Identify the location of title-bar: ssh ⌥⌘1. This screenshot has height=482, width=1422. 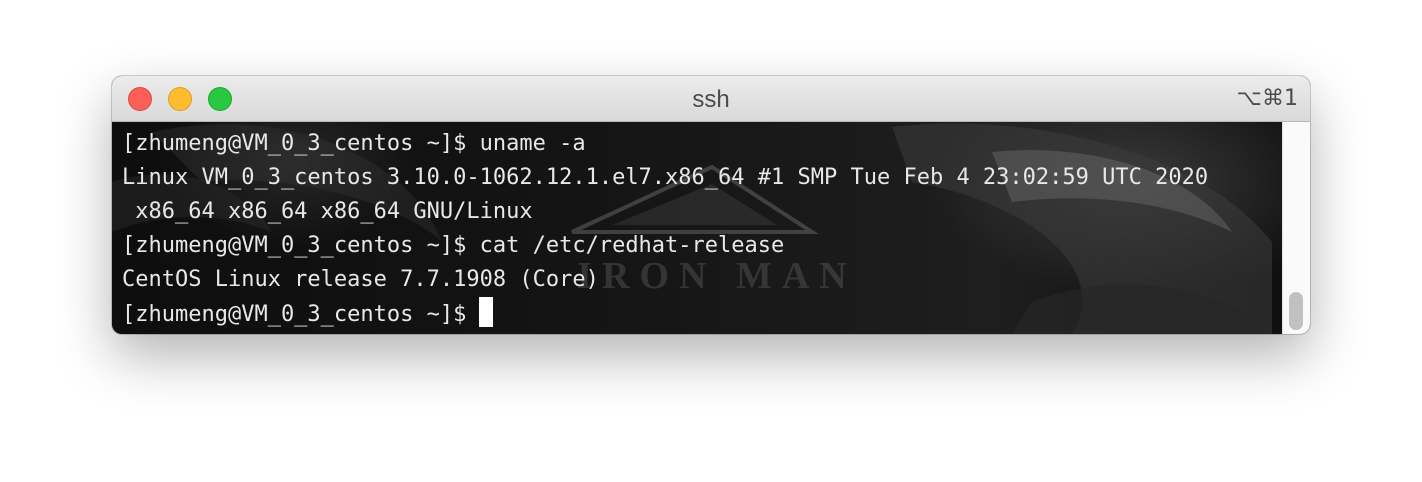
(711, 99).